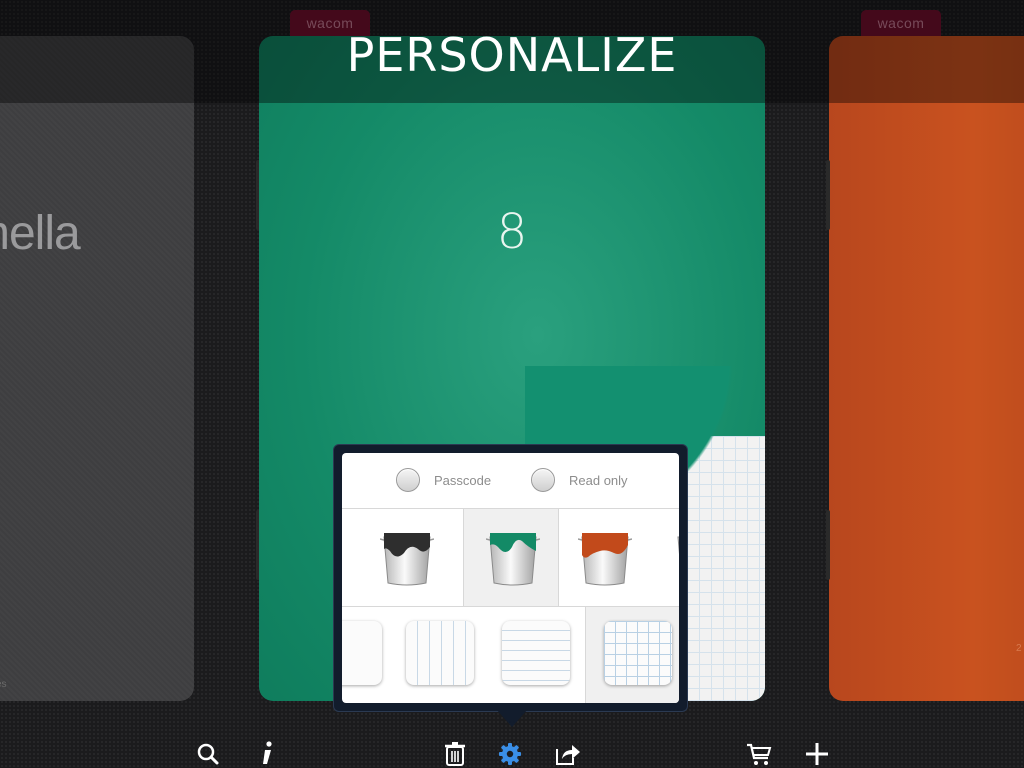 This screenshot has width=1024, height=768. I want to click on cover-color-picker, so click(510, 558).